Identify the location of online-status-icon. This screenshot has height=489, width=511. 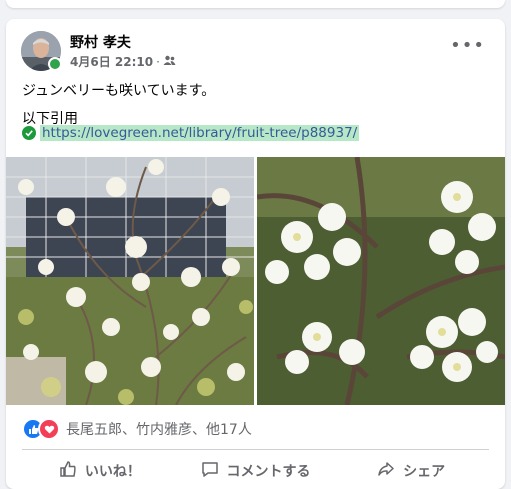
(55, 64).